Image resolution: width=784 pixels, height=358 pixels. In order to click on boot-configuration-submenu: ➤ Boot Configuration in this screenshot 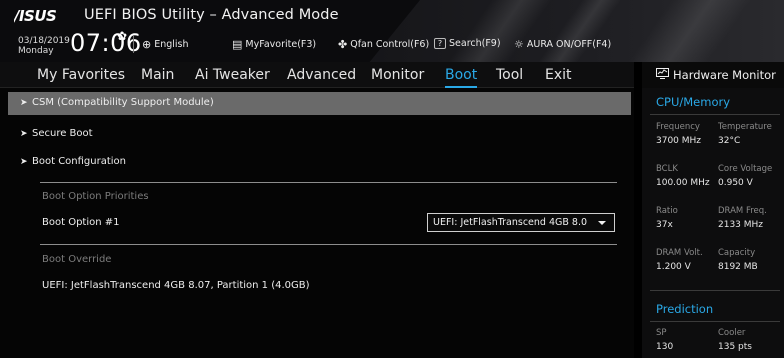, I will do `click(73, 161)`.